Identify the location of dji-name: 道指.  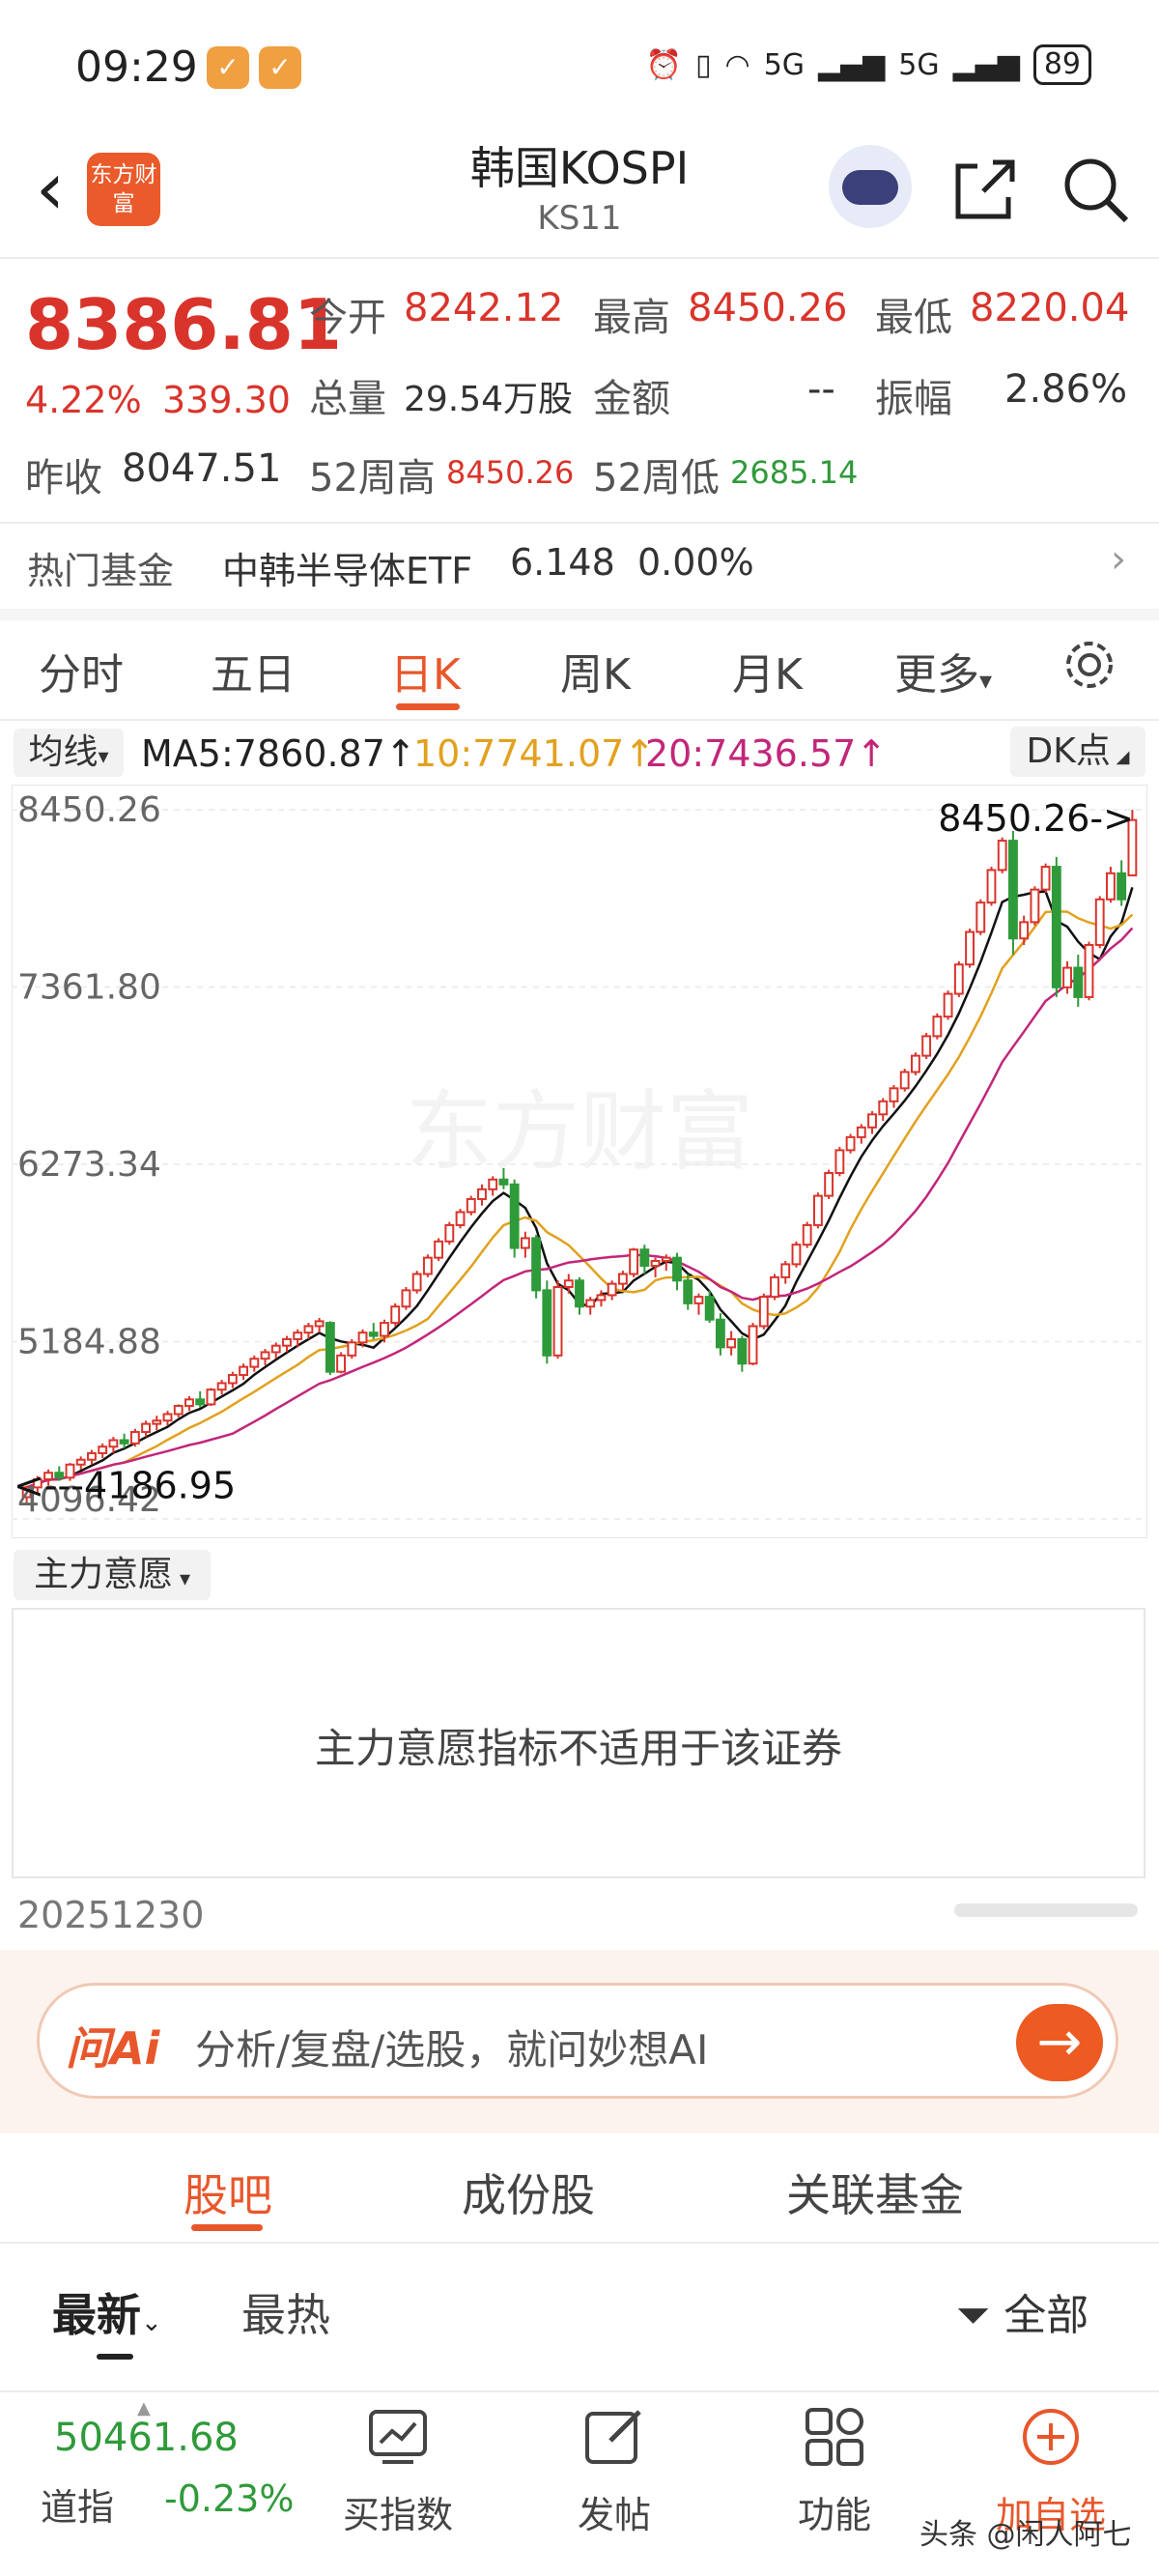
(78, 2508).